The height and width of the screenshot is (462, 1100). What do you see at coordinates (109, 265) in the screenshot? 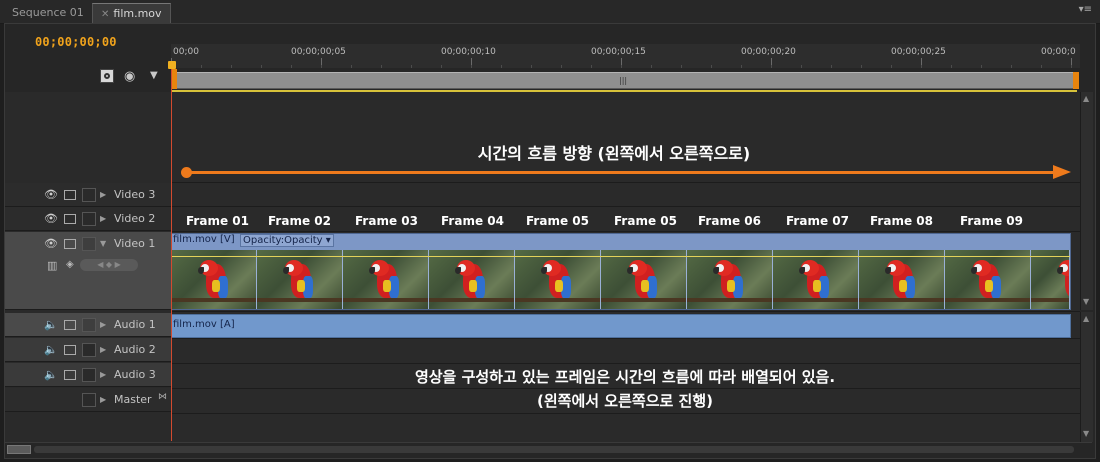
I see `keyframe-navigator: ◀ ◆ ▶` at bounding box center [109, 265].